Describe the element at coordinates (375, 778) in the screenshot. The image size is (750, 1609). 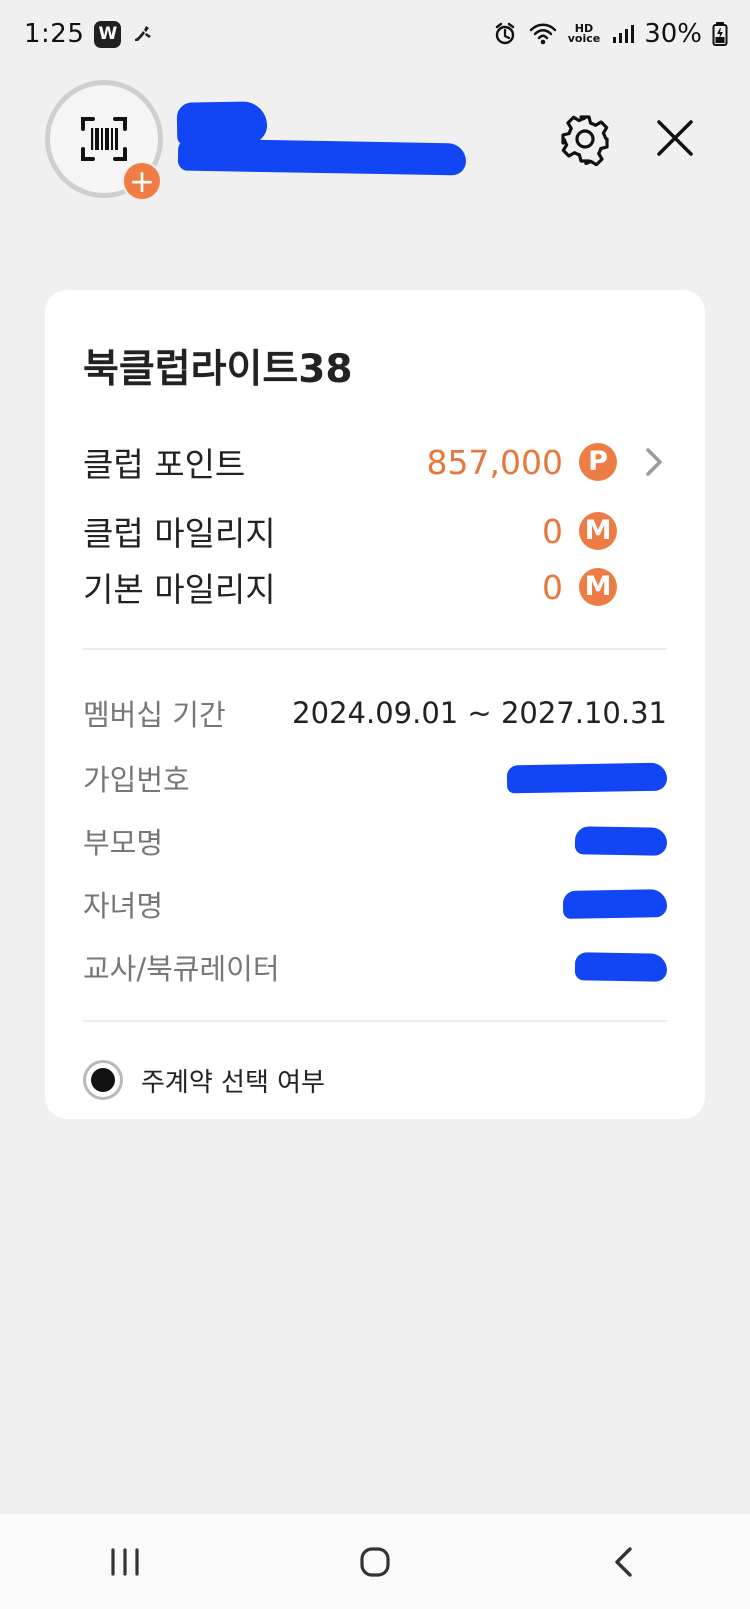
I see `join-number-row: 가입번호` at that location.